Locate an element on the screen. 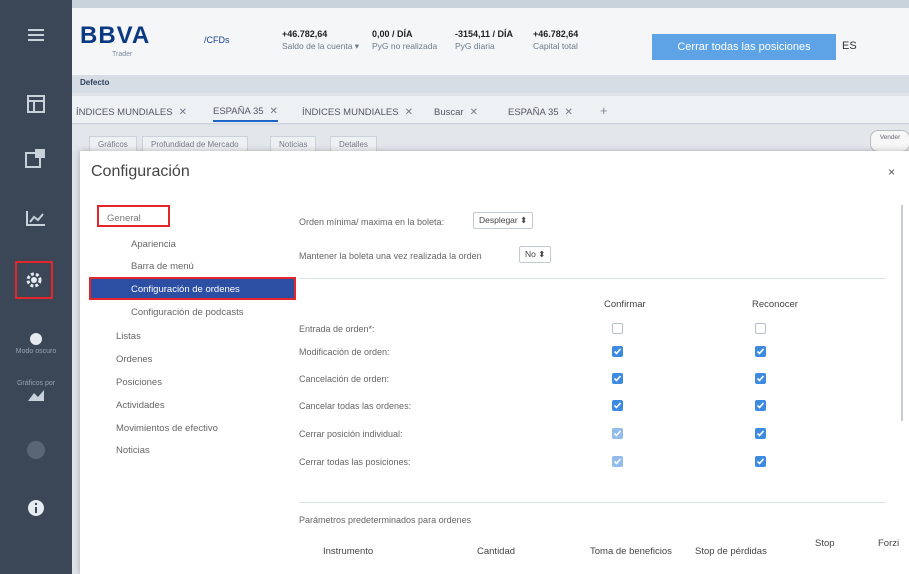 The width and height of the screenshot is (909, 574). subtab-news: Noticias is located at coordinates (293, 144).